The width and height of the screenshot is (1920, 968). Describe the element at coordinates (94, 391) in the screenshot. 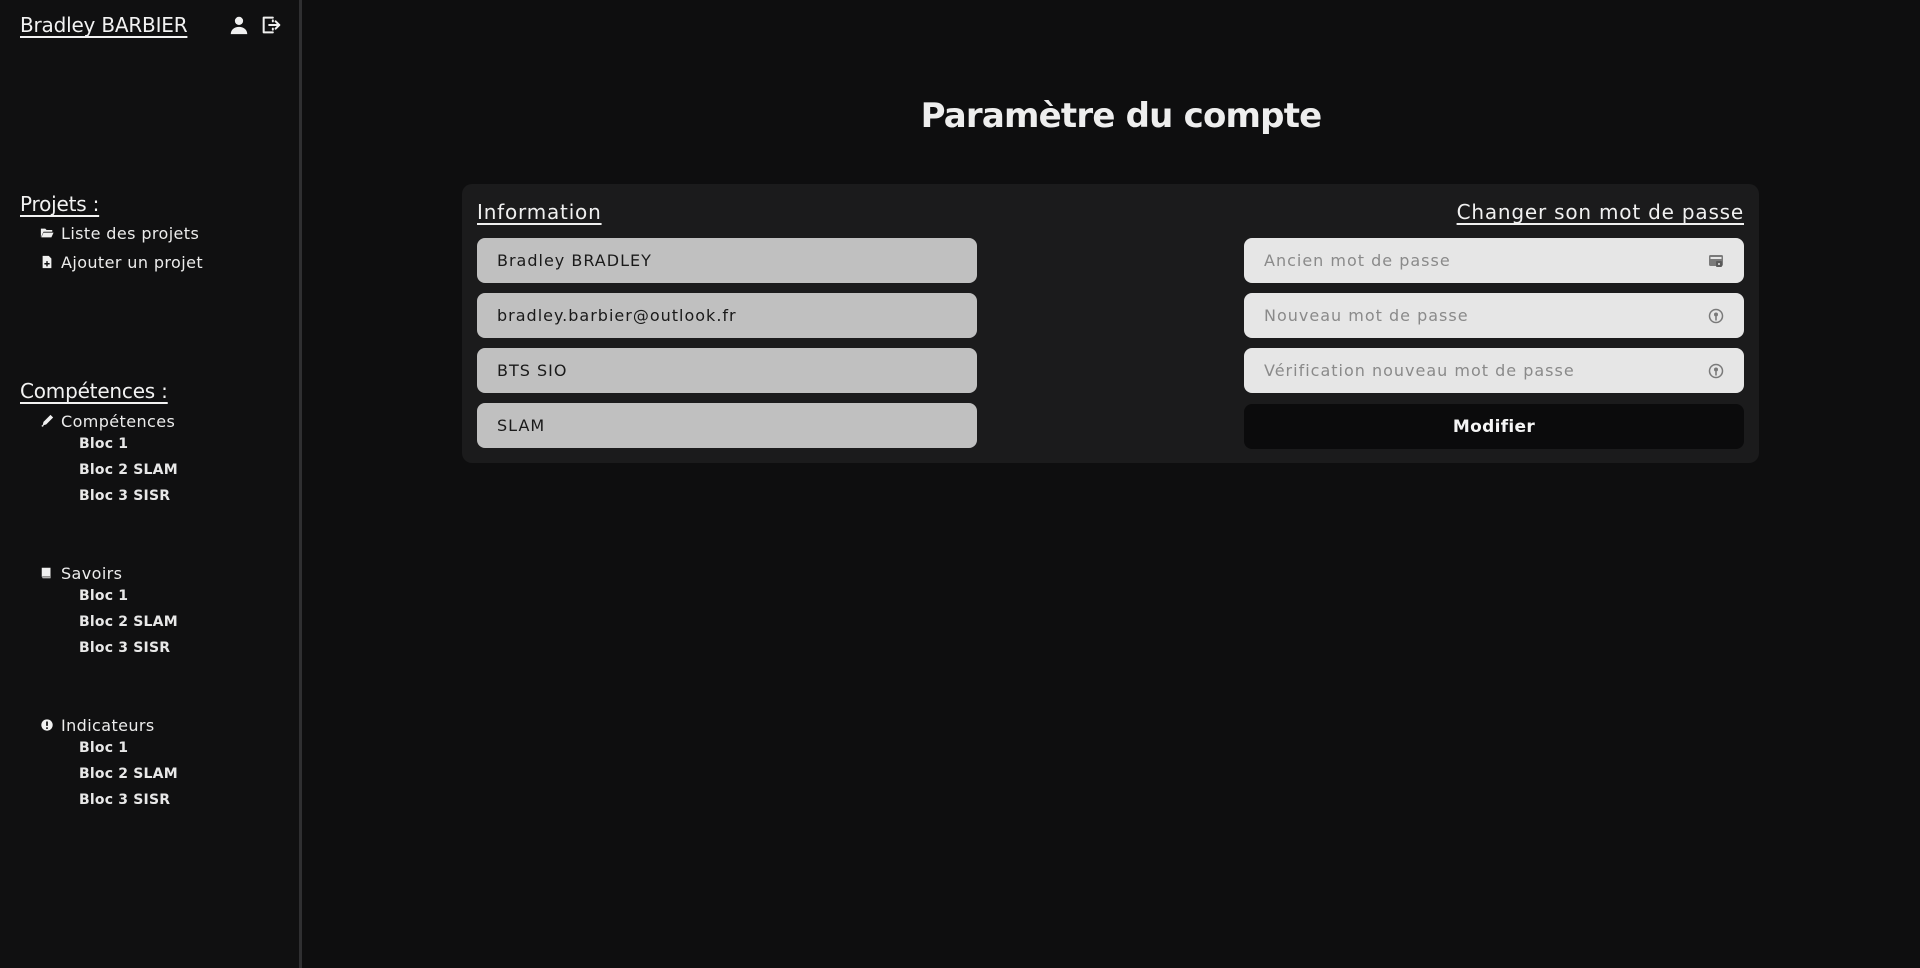

I see `competences-section-title: Compétences :` at that location.